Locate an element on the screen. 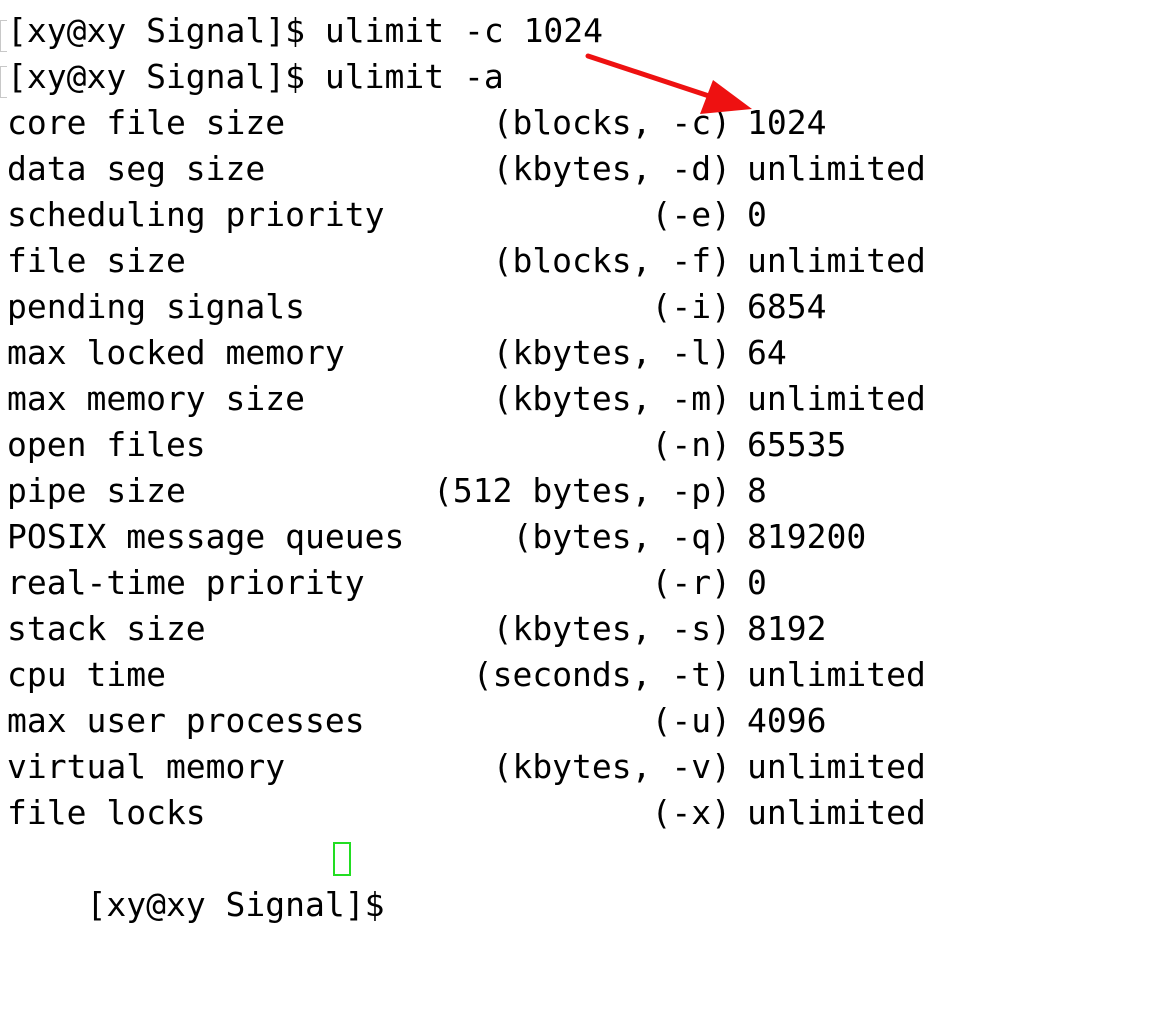  row-label: max user processes is located at coordinates (186, 720).